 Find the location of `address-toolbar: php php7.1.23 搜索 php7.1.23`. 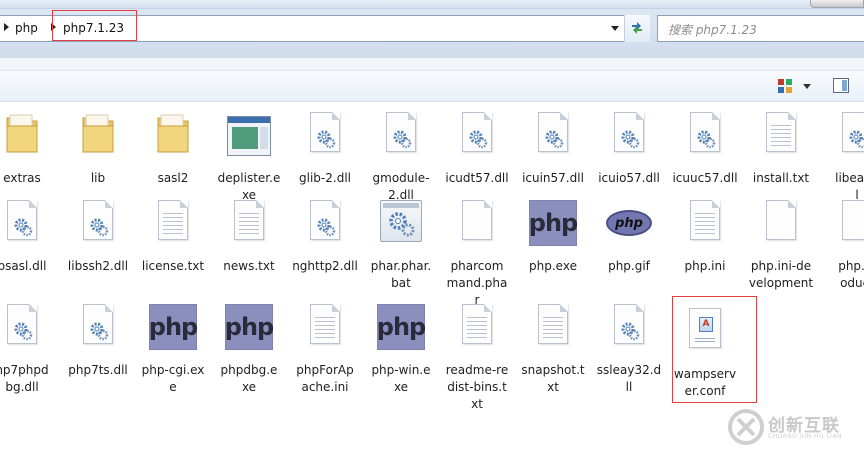

address-toolbar: php php7.1.23 搜索 php7.1.23 is located at coordinates (432, 29).